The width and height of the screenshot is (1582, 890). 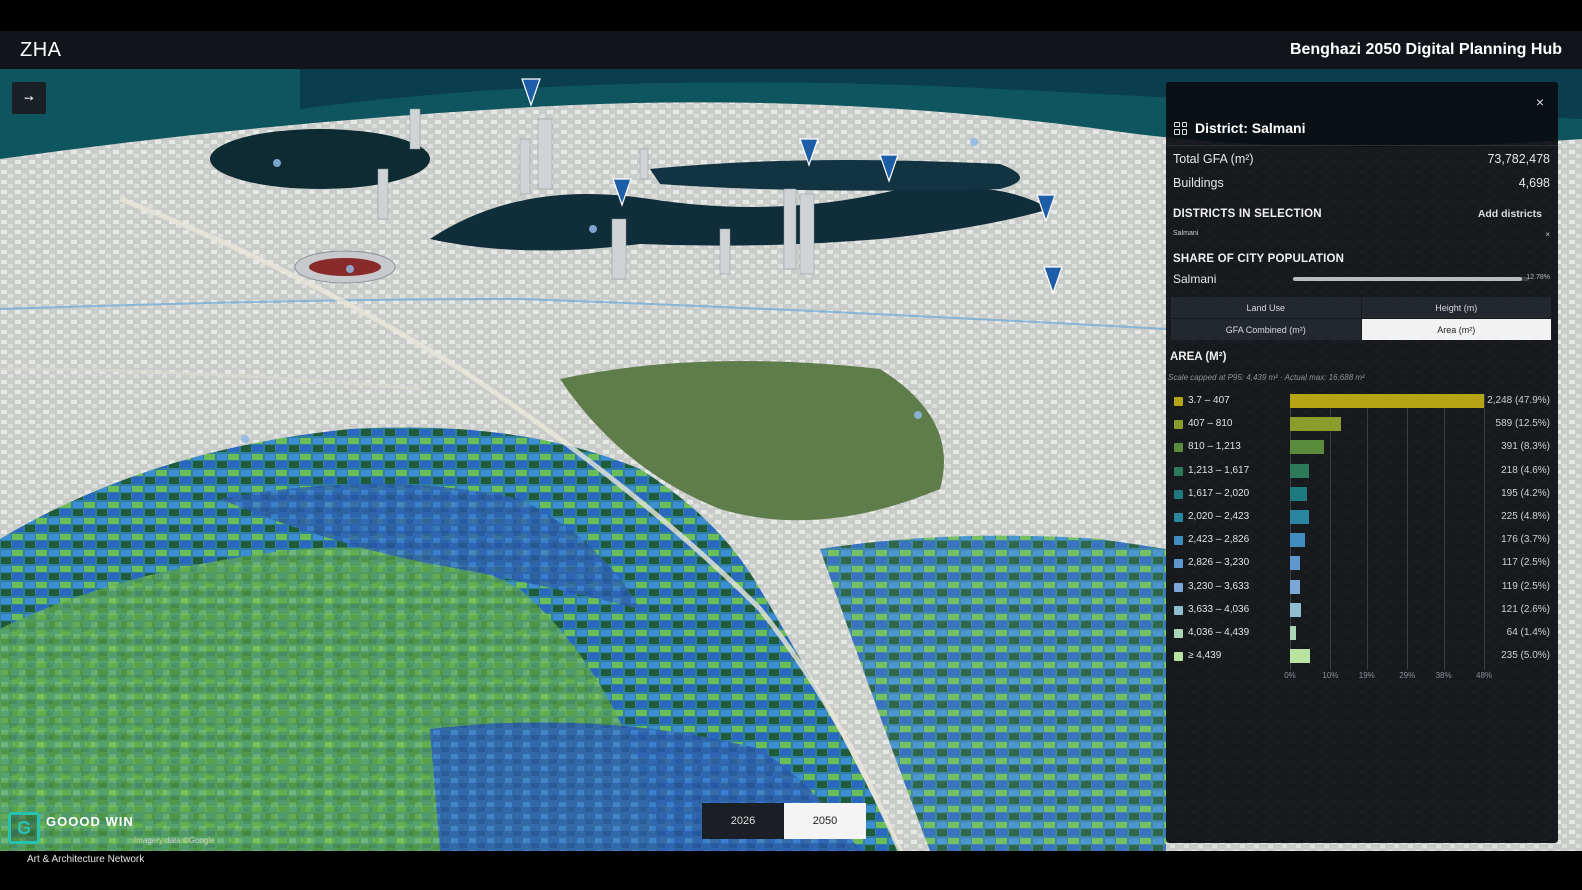 I want to click on bin-label: 4,036 – 4,439, so click(x=1219, y=632).